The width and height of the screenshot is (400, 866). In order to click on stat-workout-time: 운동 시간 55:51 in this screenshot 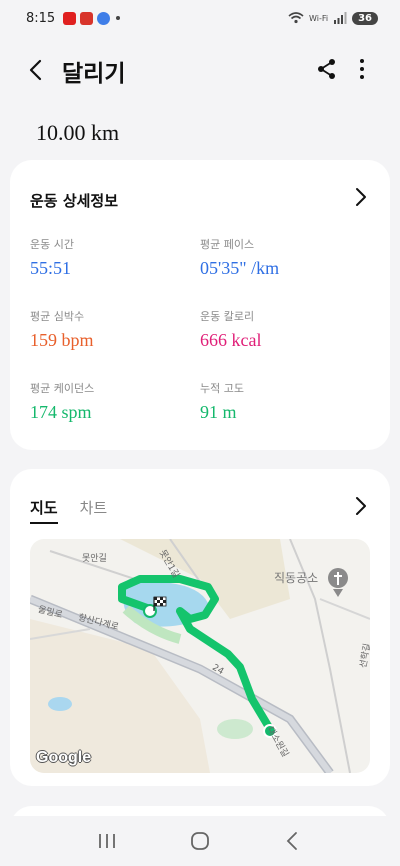, I will do `click(115, 257)`.